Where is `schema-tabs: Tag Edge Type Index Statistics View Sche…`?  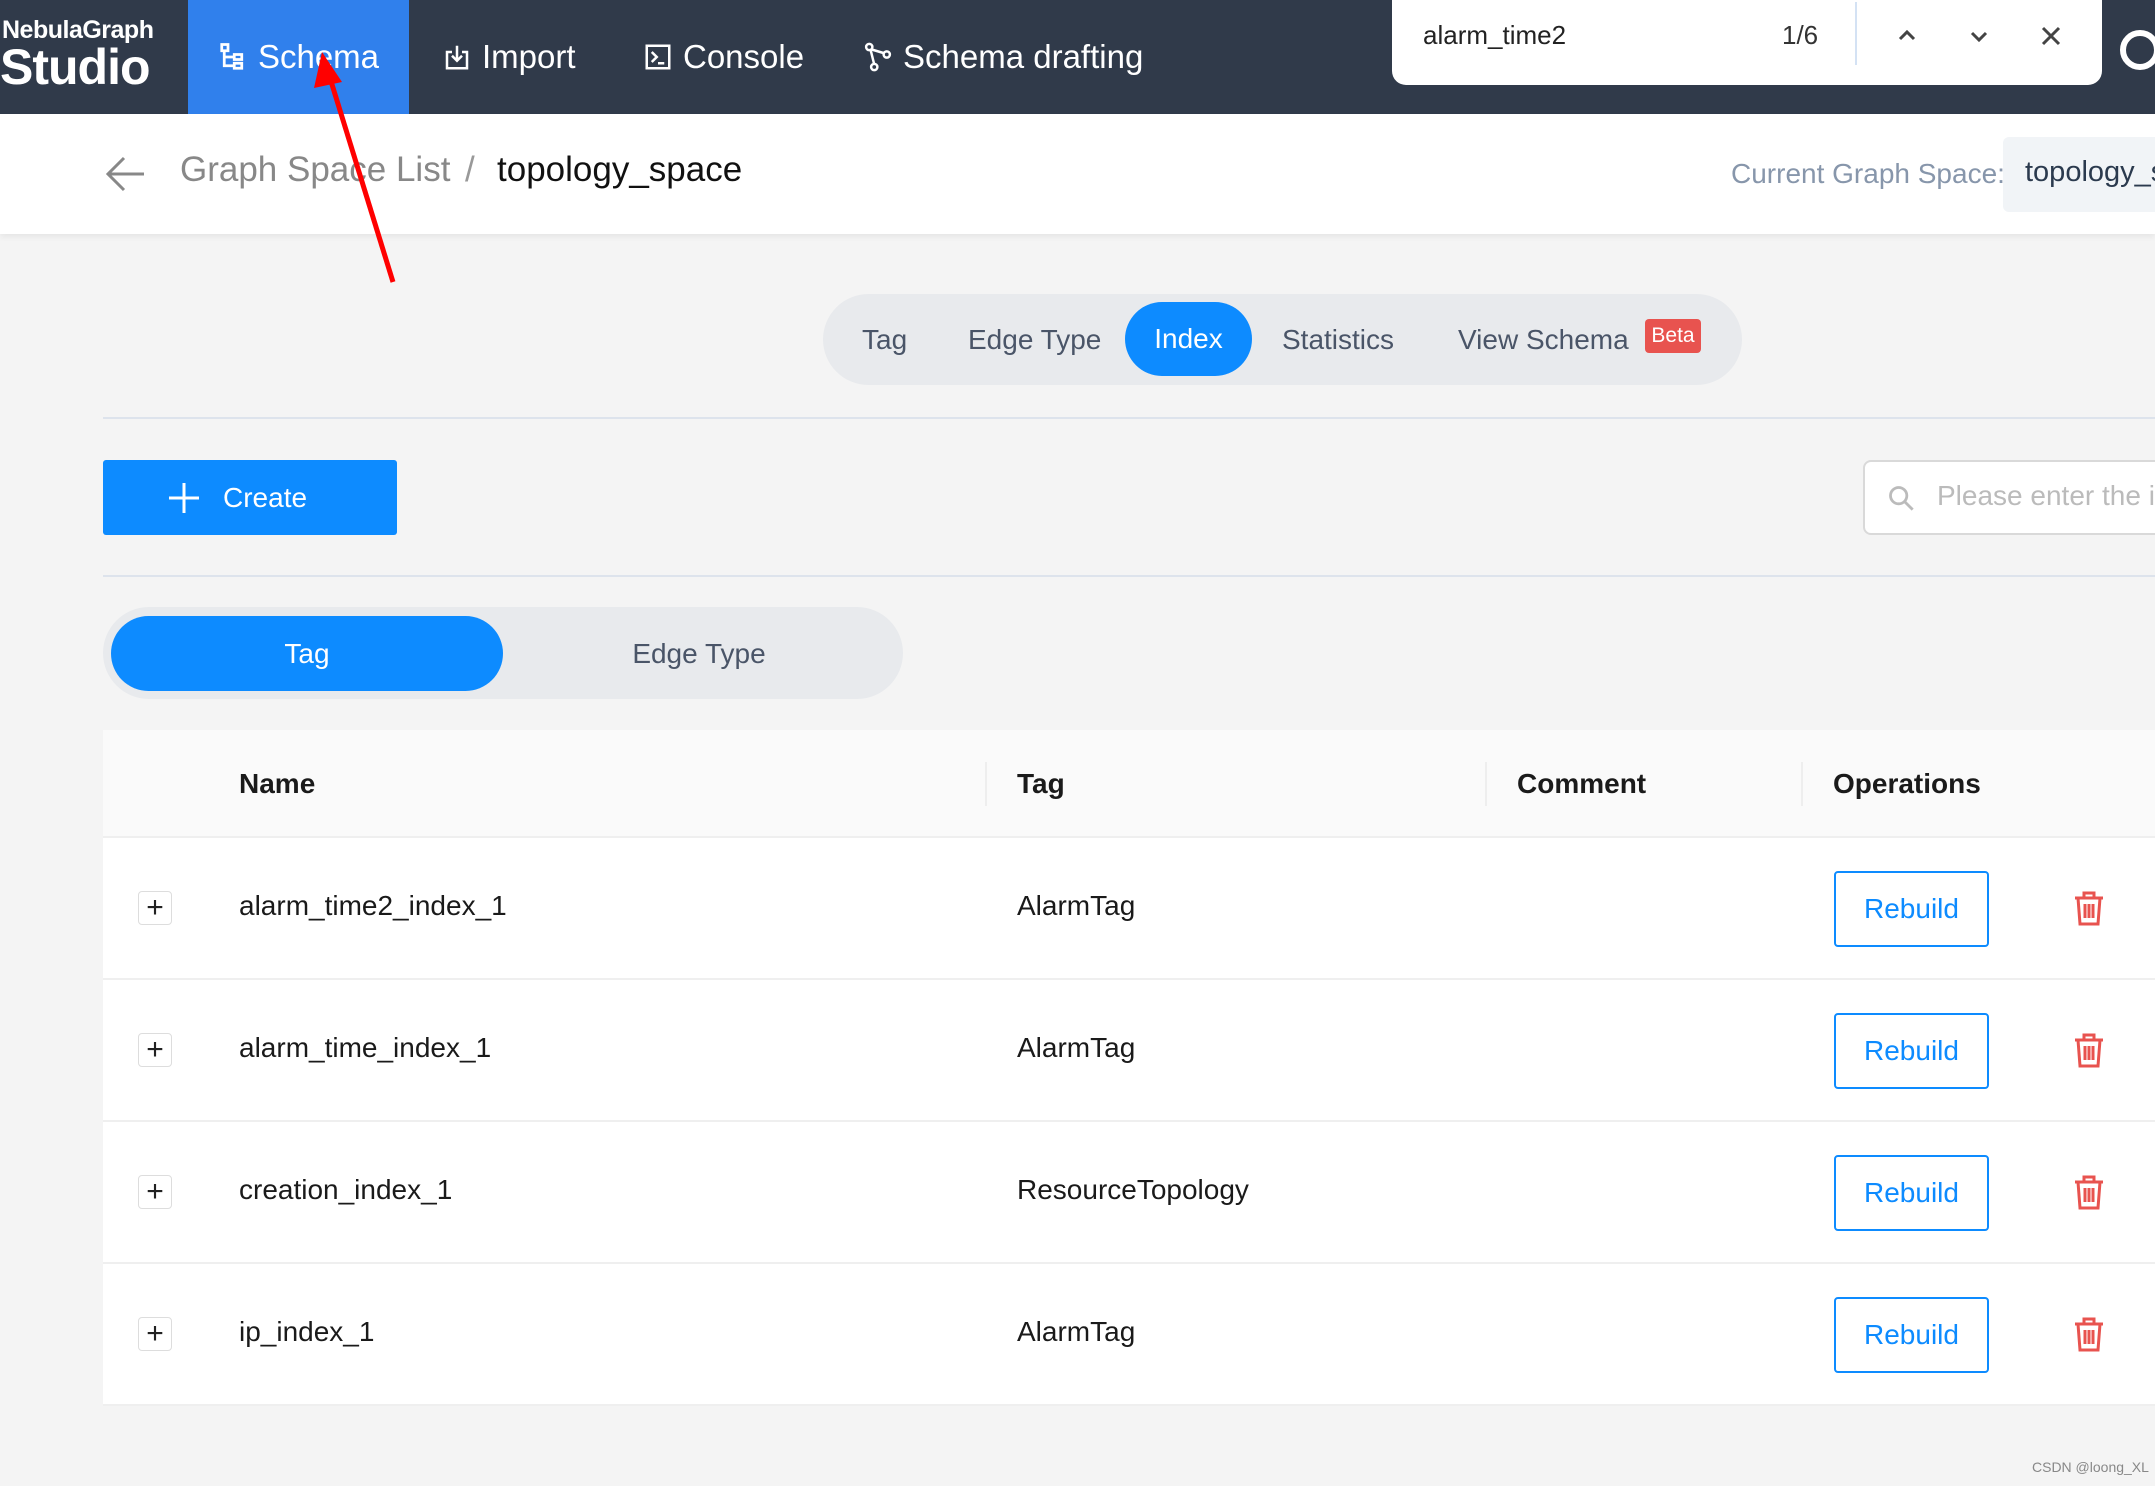
schema-tabs: Tag Edge Type Index Statistics View Sche… is located at coordinates (1282, 339).